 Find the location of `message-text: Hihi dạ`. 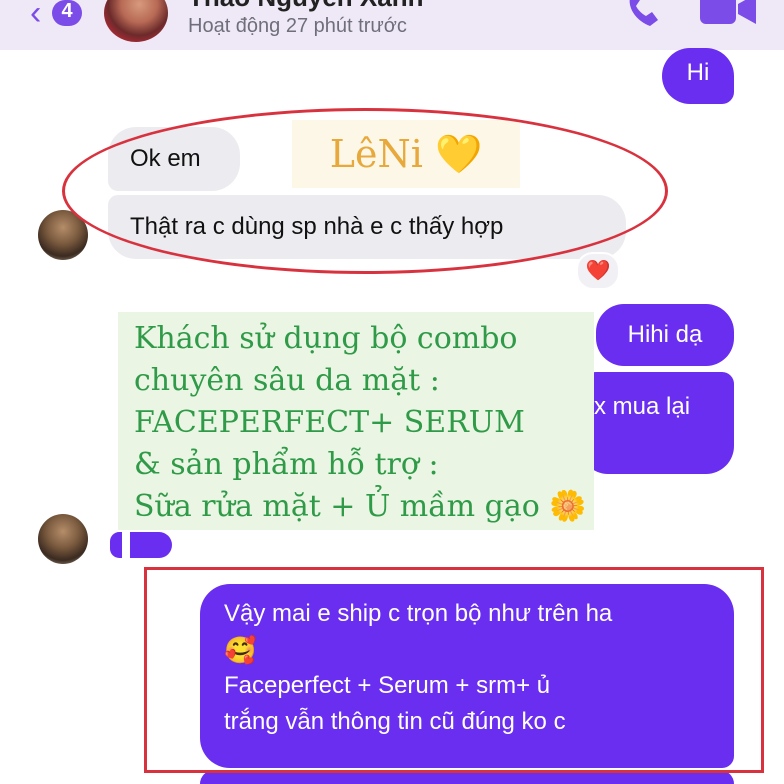

message-text: Hihi dạ is located at coordinates (665, 334).